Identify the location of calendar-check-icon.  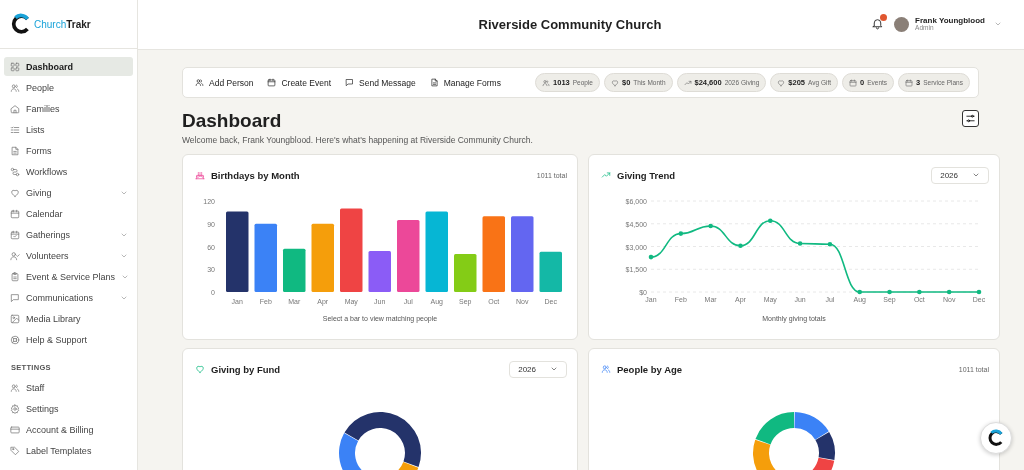
(15, 234).